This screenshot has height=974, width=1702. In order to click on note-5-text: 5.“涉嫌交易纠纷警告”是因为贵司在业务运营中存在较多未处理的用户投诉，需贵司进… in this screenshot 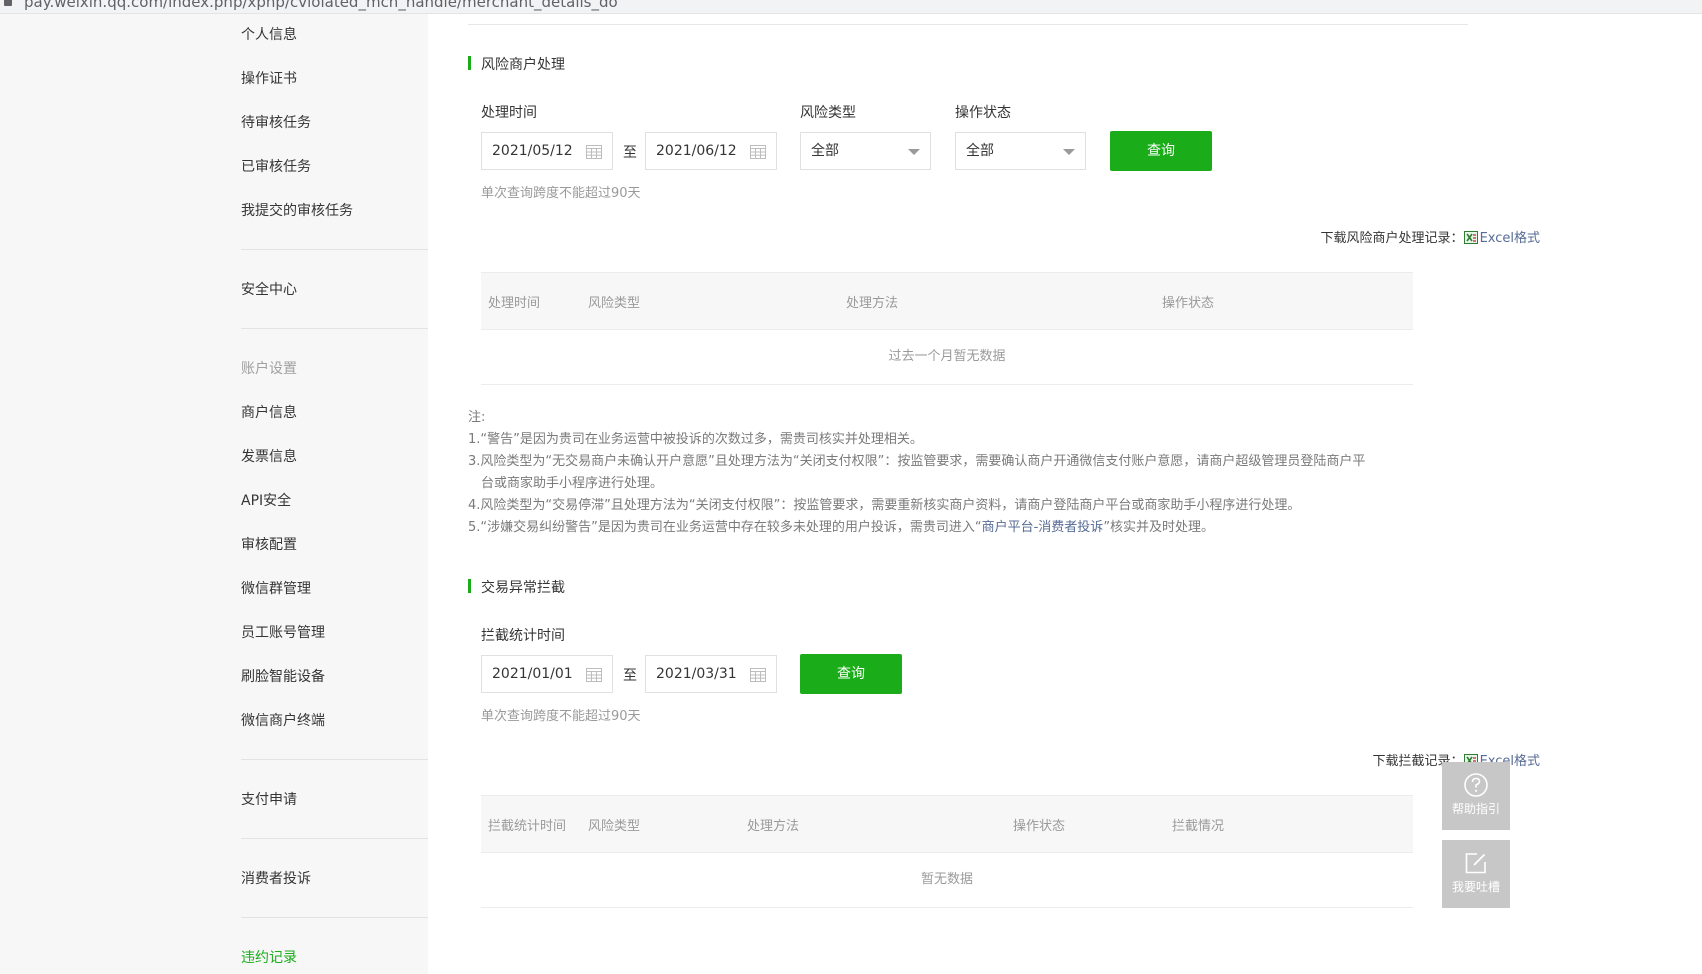, I will do `click(725, 527)`.